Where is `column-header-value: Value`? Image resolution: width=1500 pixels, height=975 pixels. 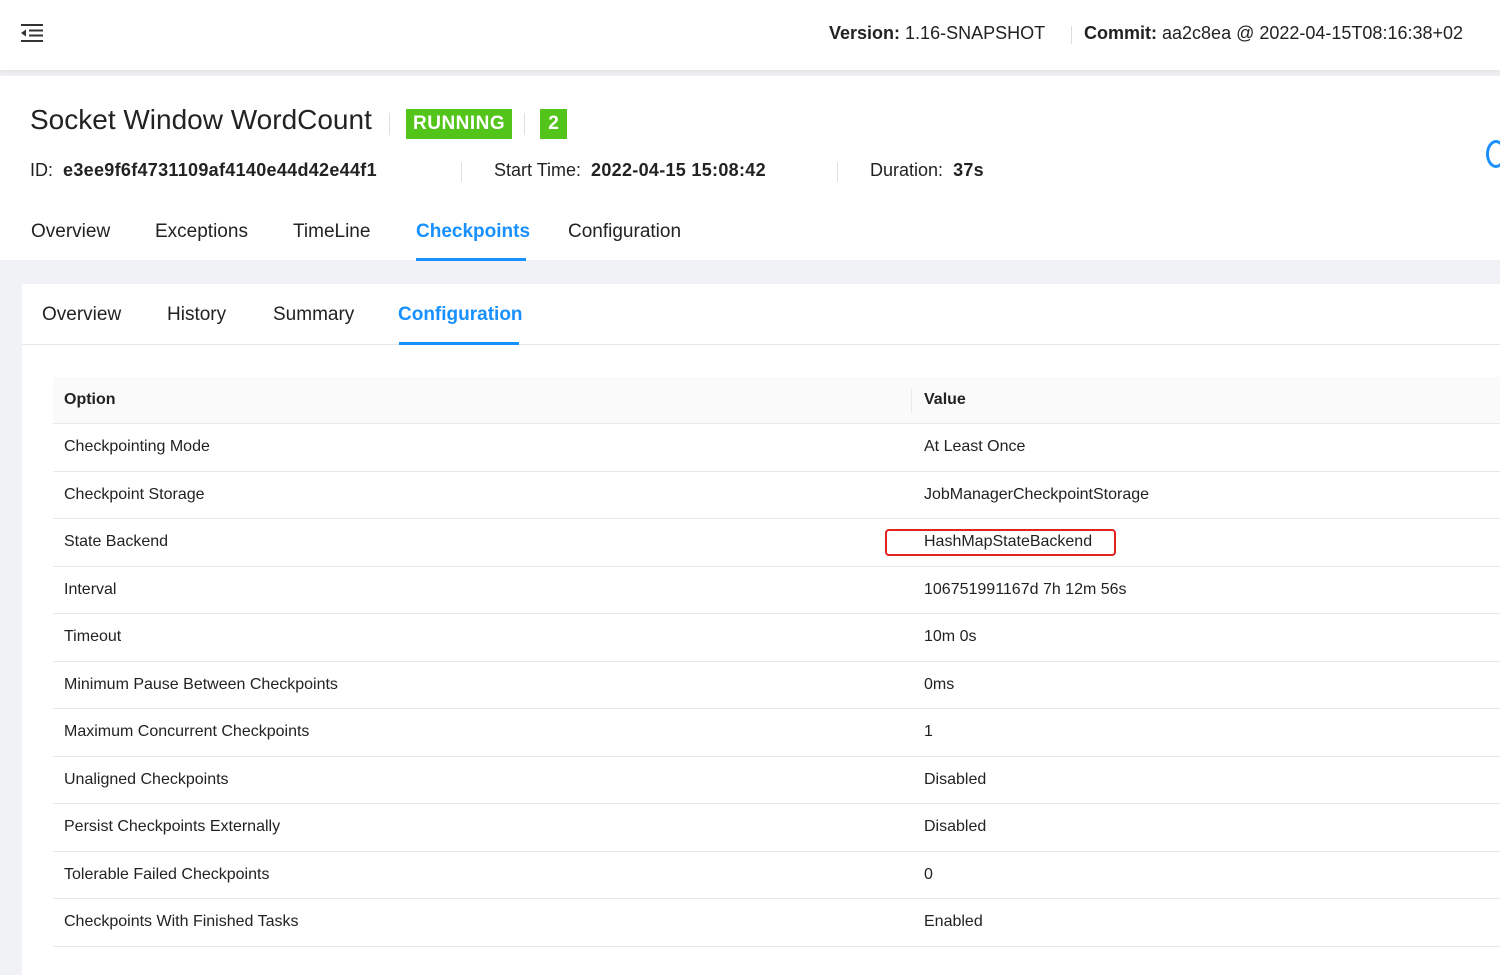
column-header-value: Value is located at coordinates (945, 399).